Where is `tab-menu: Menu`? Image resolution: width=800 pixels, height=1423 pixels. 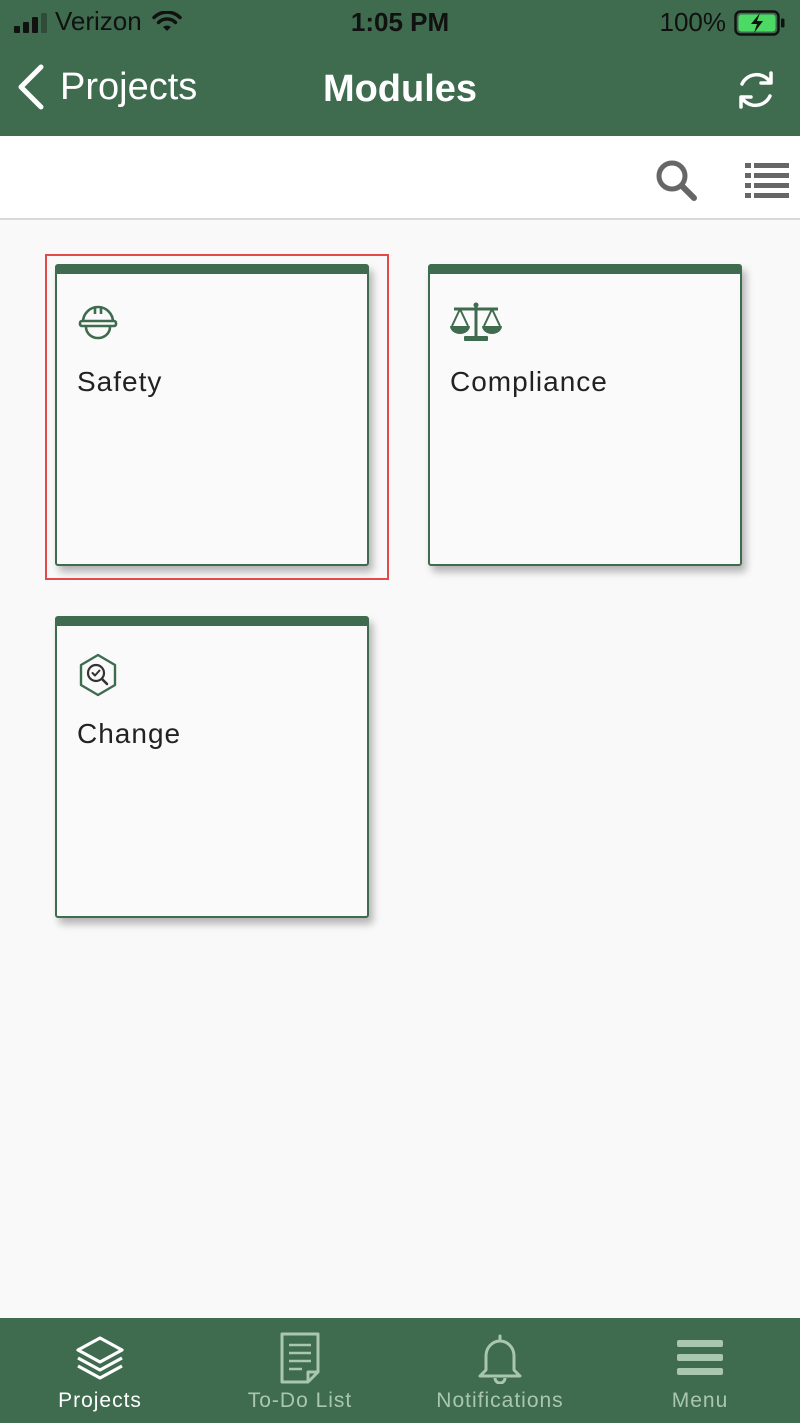 tab-menu: Menu is located at coordinates (700, 1370).